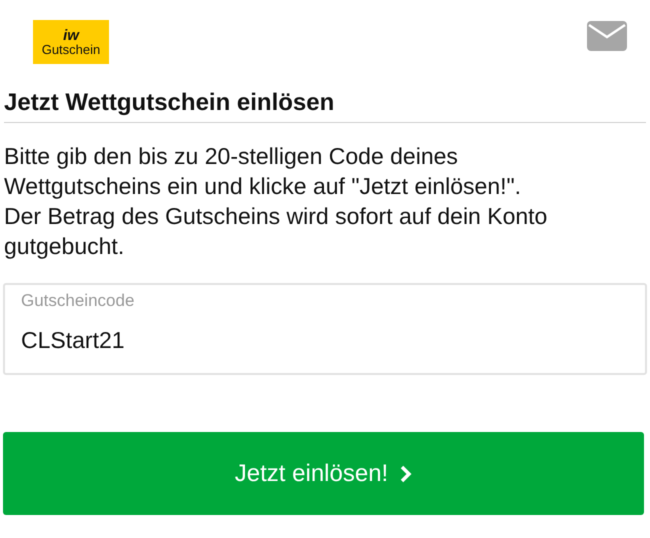 This screenshot has height=538, width=650. What do you see at coordinates (607, 36) in the screenshot?
I see `mail-icon` at bounding box center [607, 36].